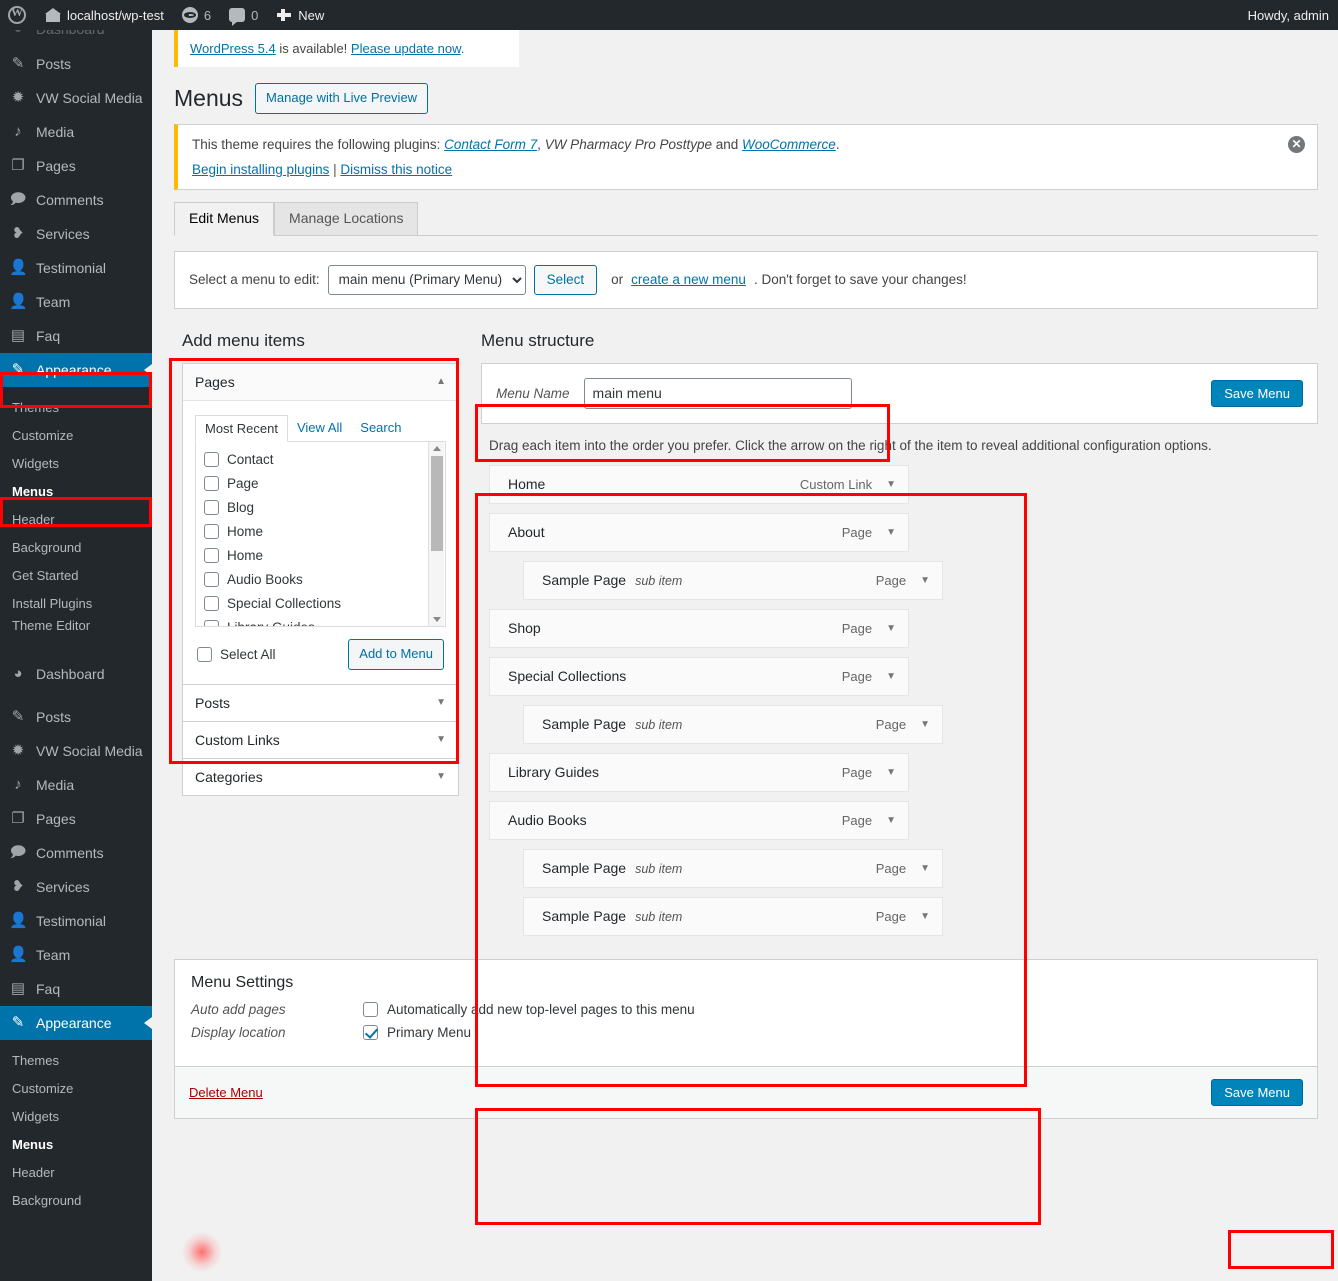 The height and width of the screenshot is (1281, 1338). Describe the element at coordinates (324, 484) in the screenshot. I see `list-item: Page` at that location.